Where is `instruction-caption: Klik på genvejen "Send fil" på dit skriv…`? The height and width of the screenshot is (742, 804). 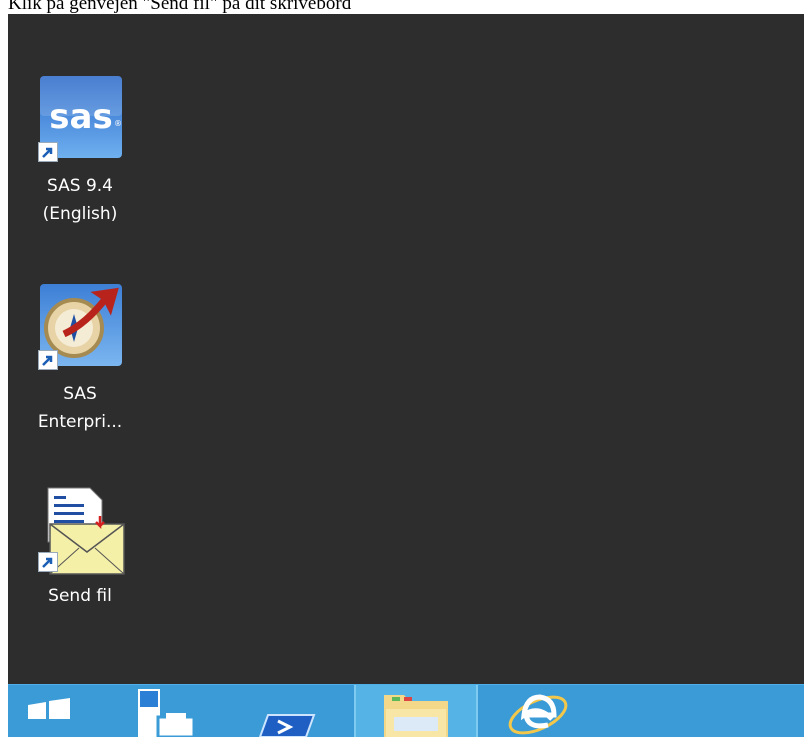
instruction-caption: Klik på genvejen "Send fil" på dit skriv… is located at coordinates (180, 7).